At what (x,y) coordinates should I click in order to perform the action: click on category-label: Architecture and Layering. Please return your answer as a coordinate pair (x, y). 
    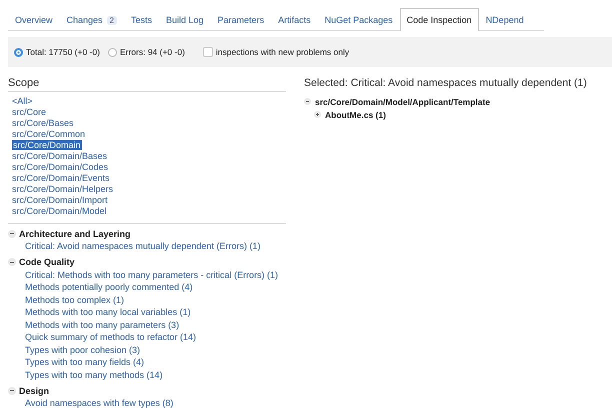
    Looking at the image, I should click on (75, 233).